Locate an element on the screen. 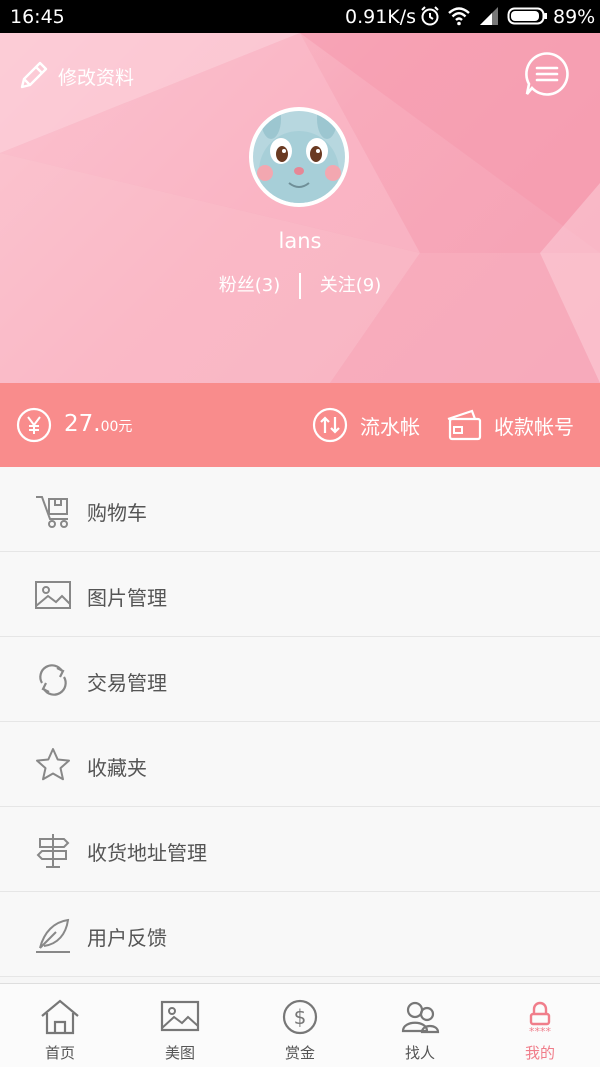 Image resolution: width=600 pixels, height=1067 pixels. message-menu-icon is located at coordinates (547, 74).